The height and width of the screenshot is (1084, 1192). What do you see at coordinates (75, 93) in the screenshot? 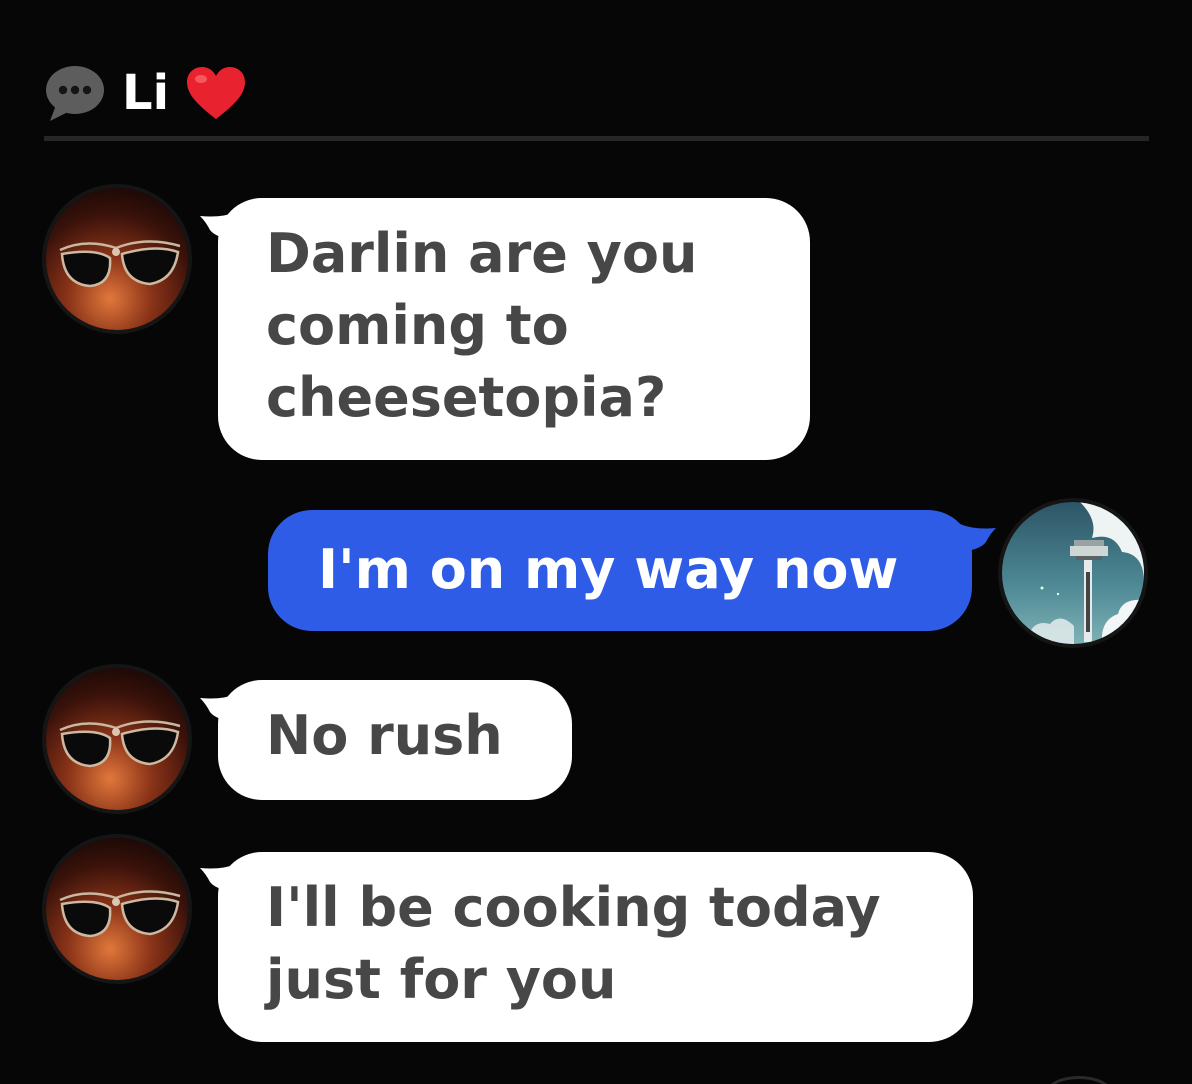
I see `chat-bubble-icon` at bounding box center [75, 93].